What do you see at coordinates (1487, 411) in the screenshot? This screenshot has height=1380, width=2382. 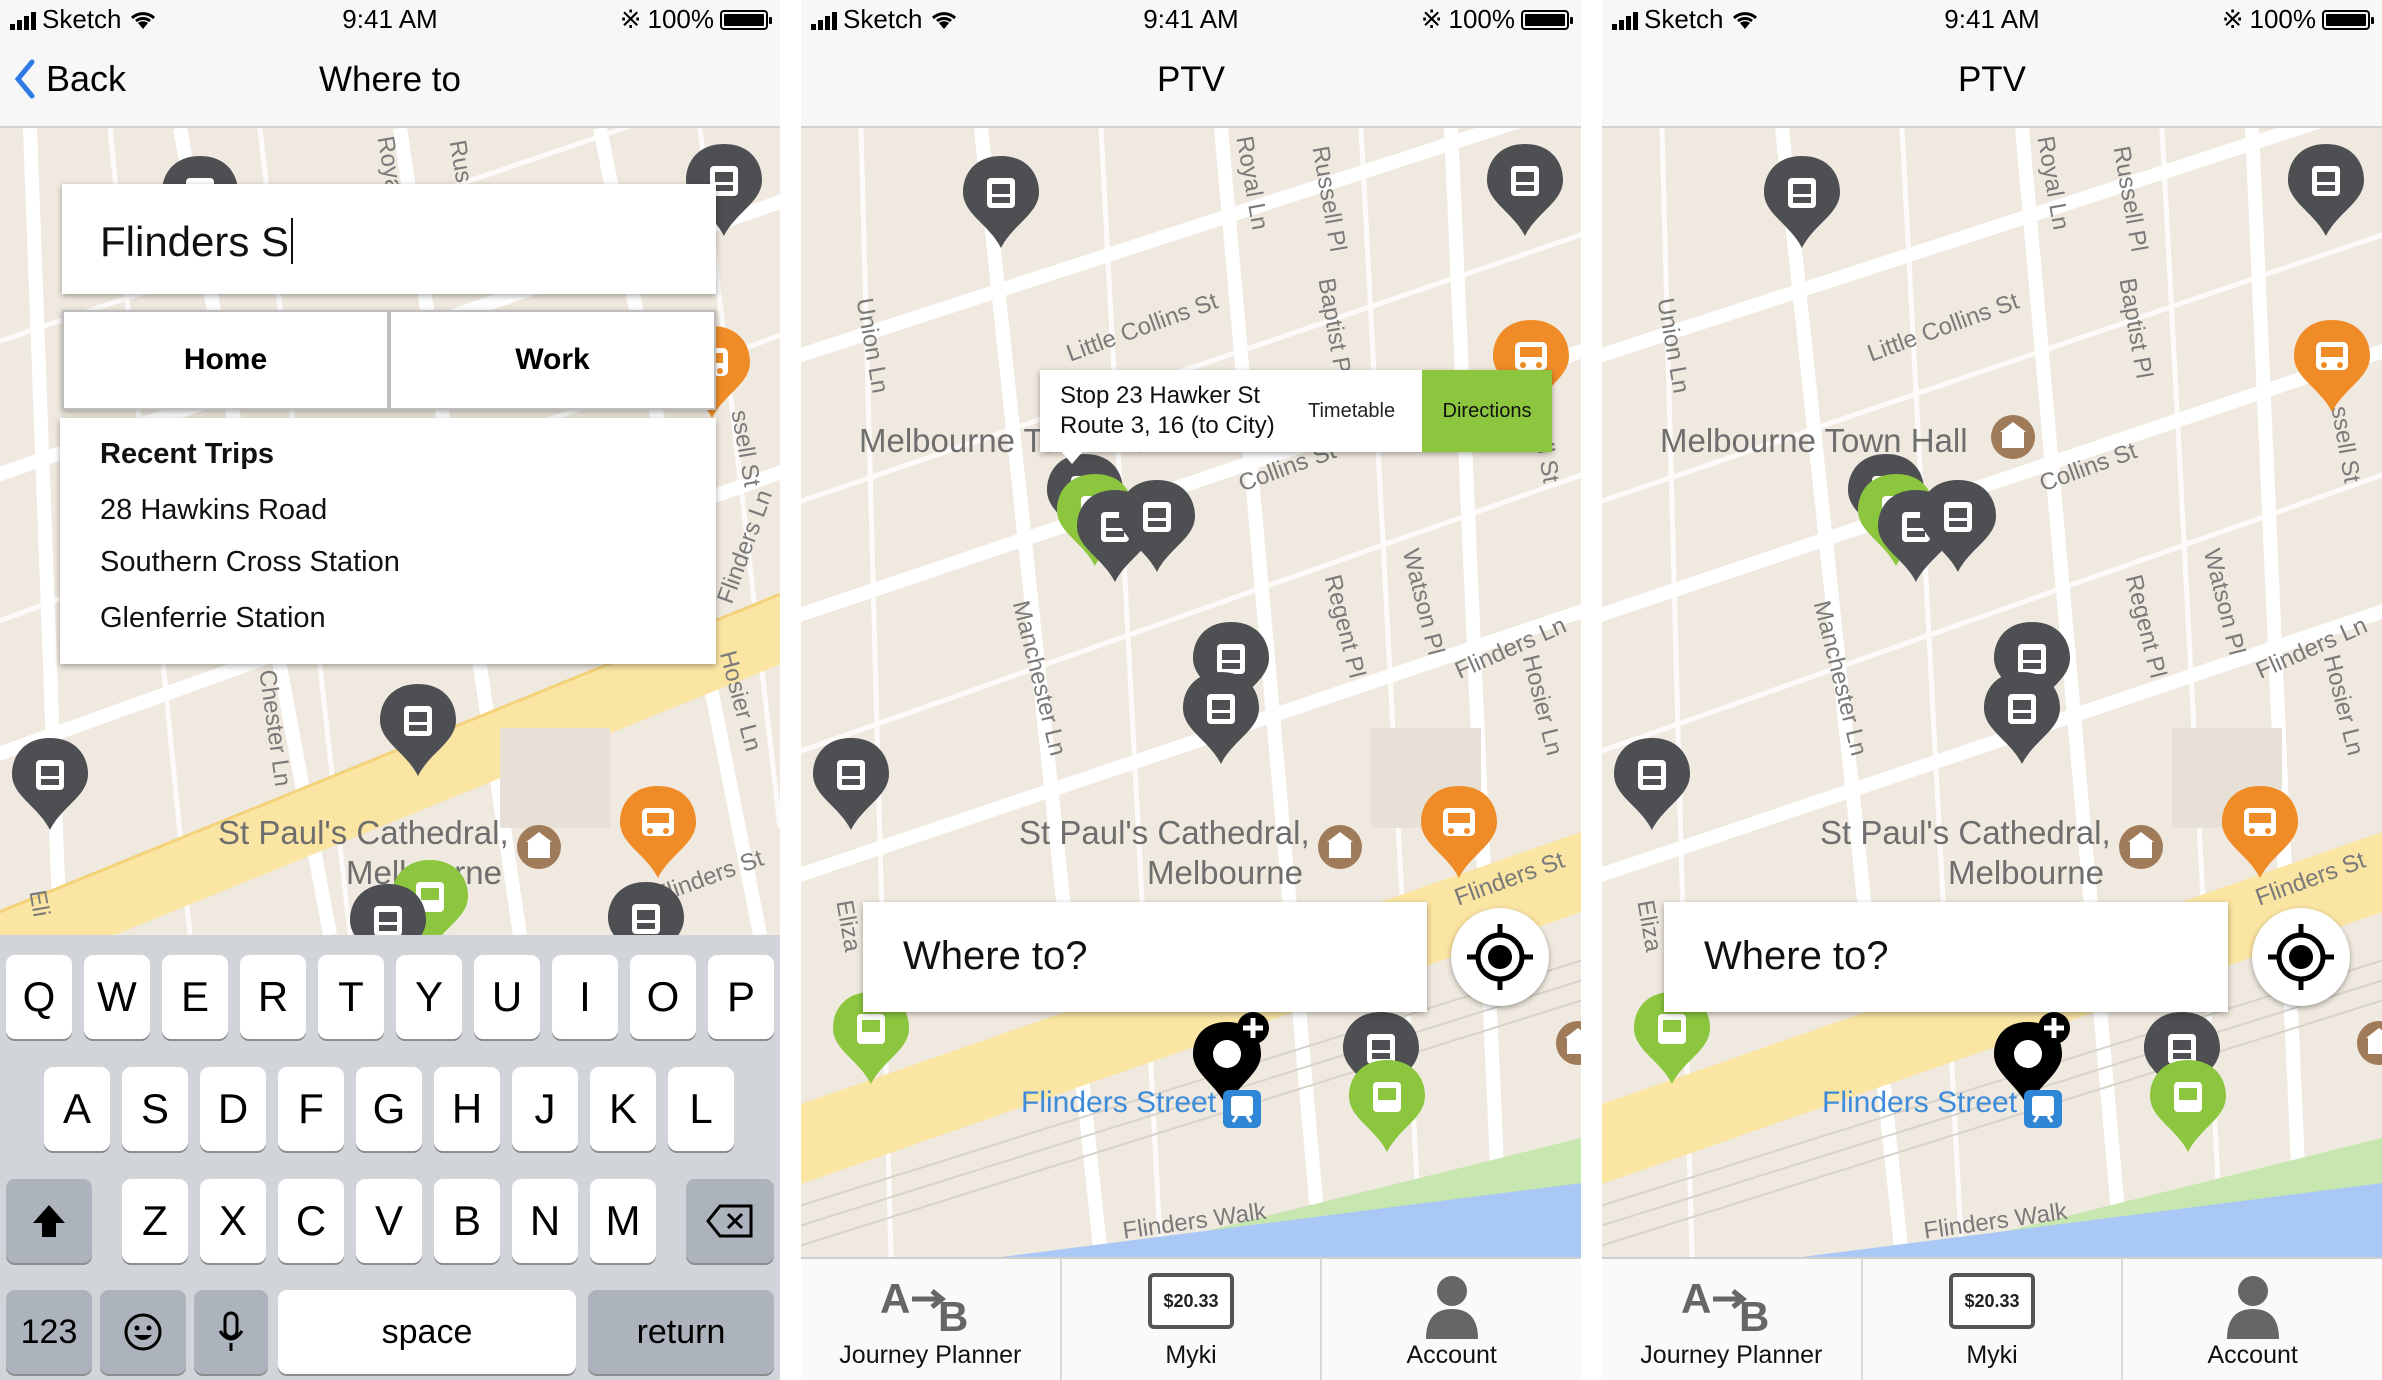 I see `directions-button: Directions` at bounding box center [1487, 411].